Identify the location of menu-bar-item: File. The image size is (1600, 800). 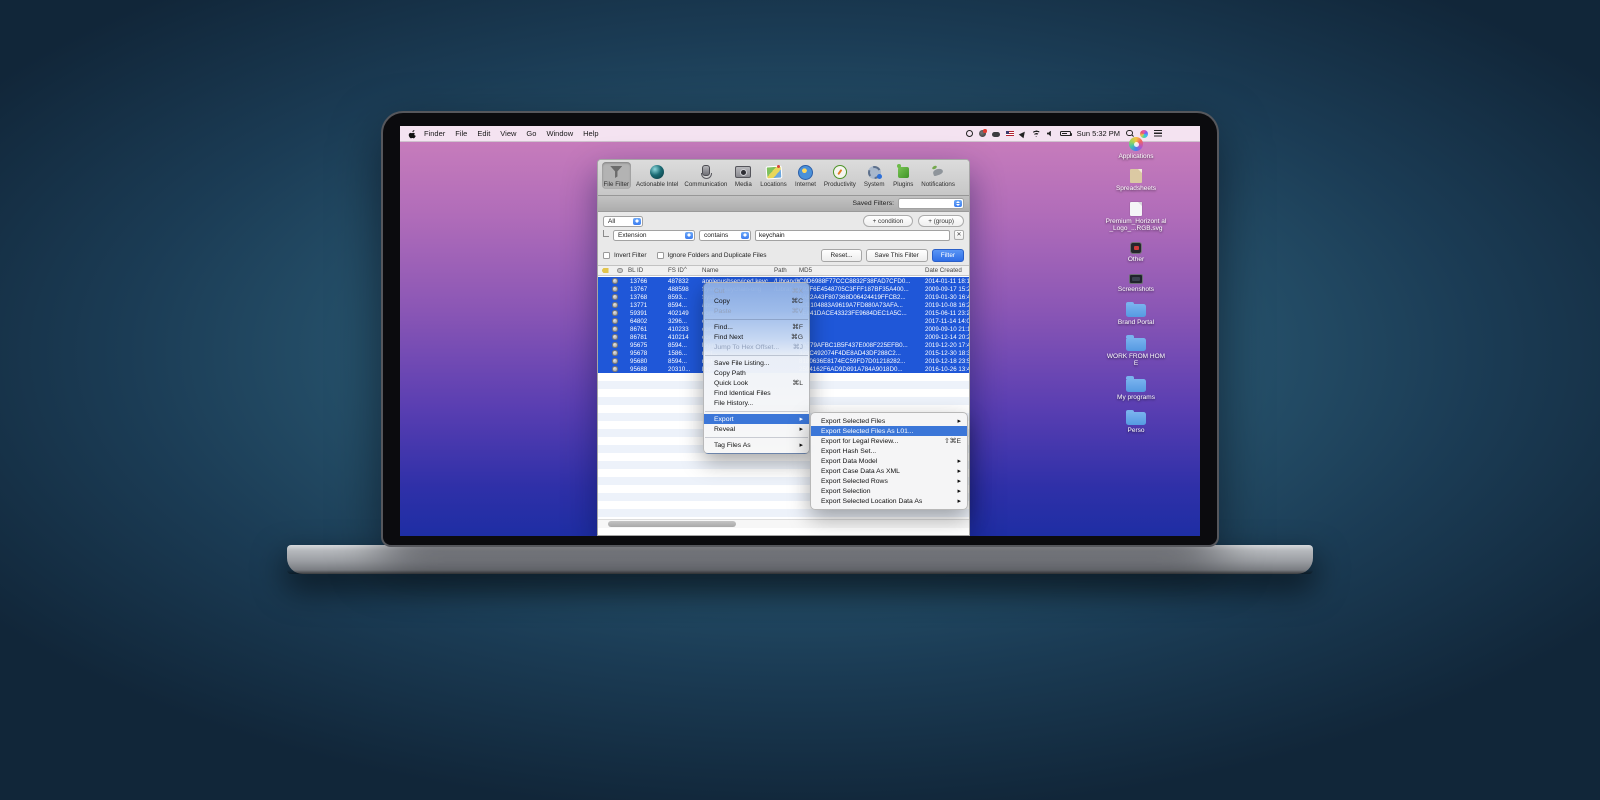
(461, 133).